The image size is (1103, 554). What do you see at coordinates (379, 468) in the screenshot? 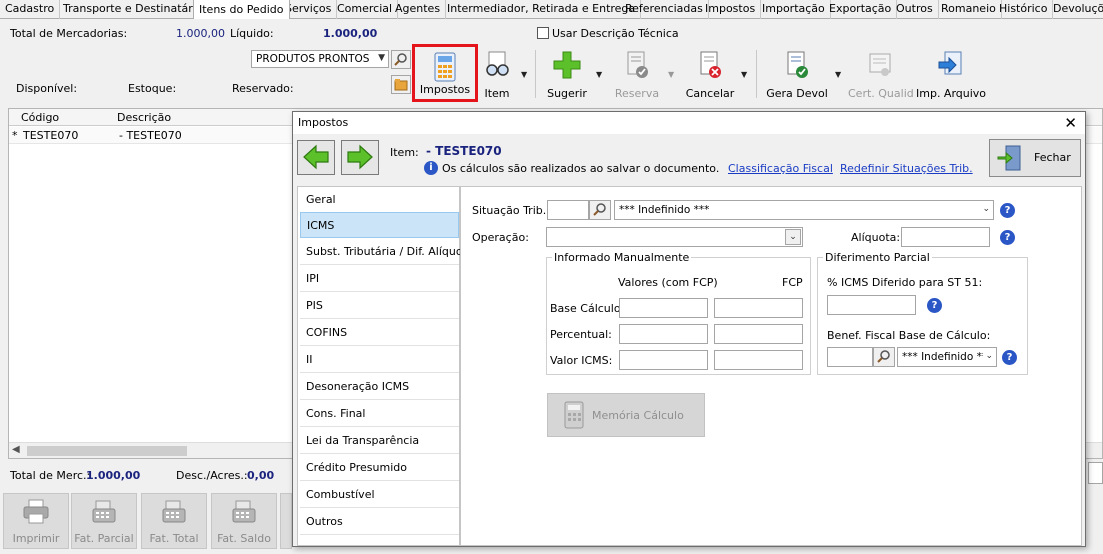
I see `list-item-credito-presumido: Crédito Presumido` at bounding box center [379, 468].